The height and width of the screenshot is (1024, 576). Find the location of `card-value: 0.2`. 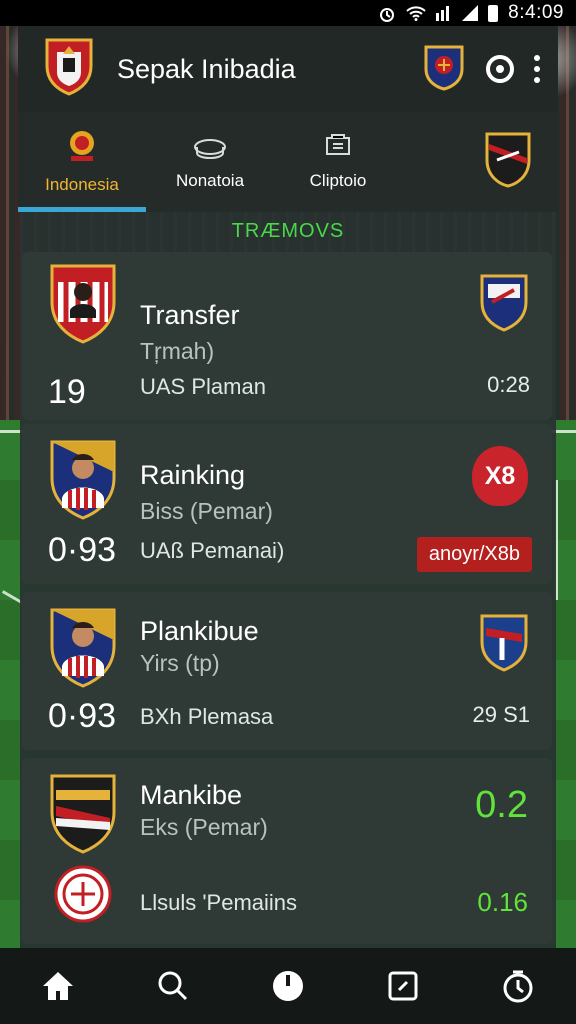

card-value: 0.2 is located at coordinates (501, 805).